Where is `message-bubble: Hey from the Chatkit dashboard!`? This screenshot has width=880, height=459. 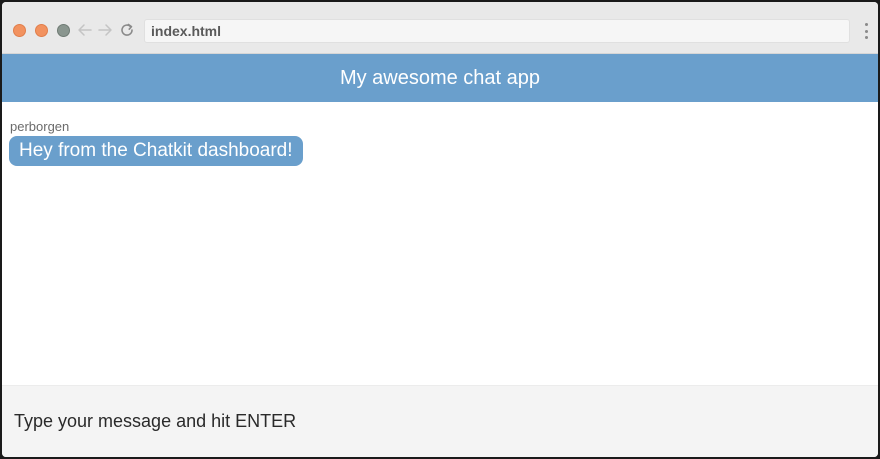
message-bubble: Hey from the Chatkit dashboard! is located at coordinates (156, 151).